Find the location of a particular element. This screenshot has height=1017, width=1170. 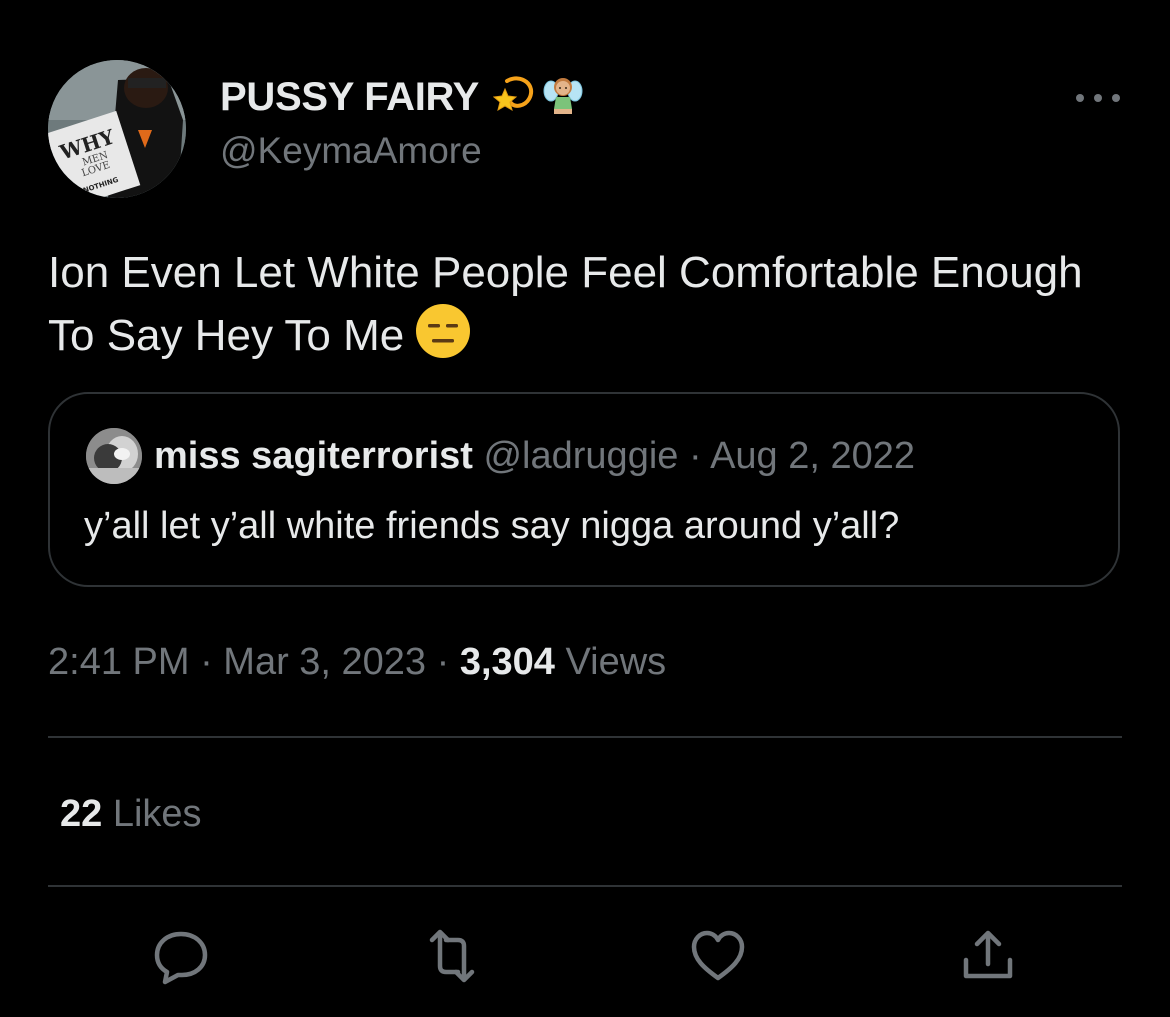

share-icon is located at coordinates (988, 956).